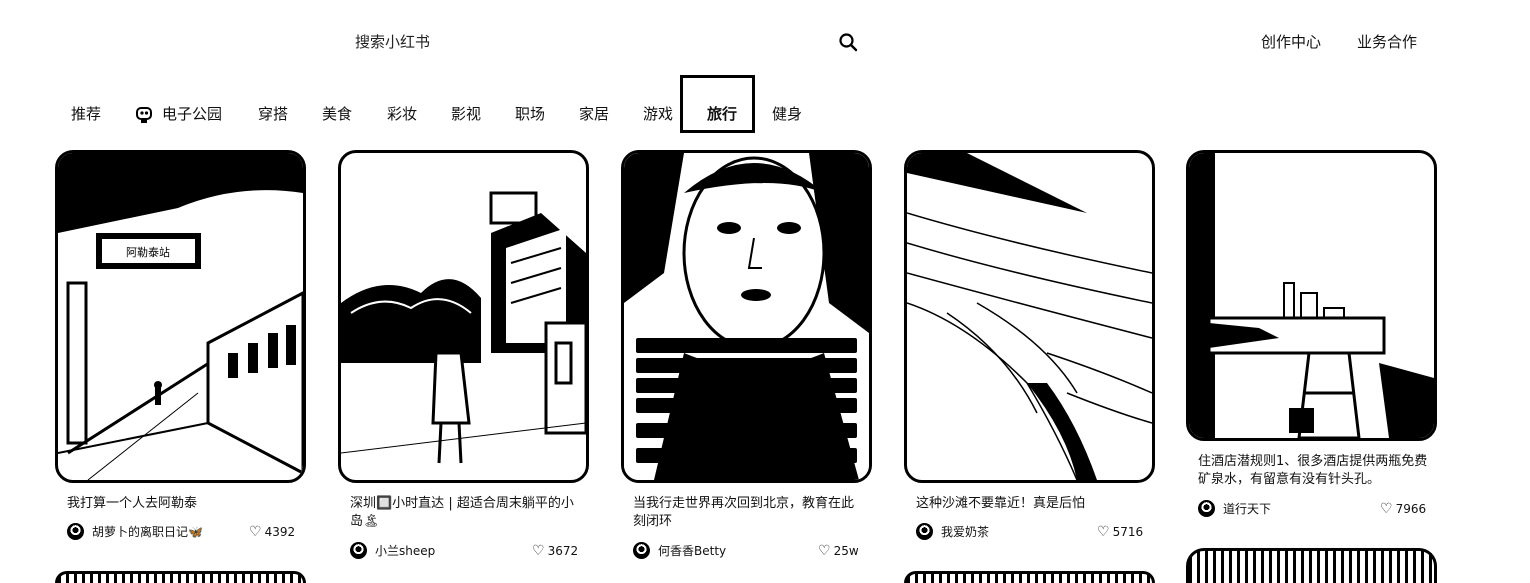 The width and height of the screenshot is (1530, 583). What do you see at coordinates (273, 113) in the screenshot?
I see `tab-fashion: 穿搭` at bounding box center [273, 113].